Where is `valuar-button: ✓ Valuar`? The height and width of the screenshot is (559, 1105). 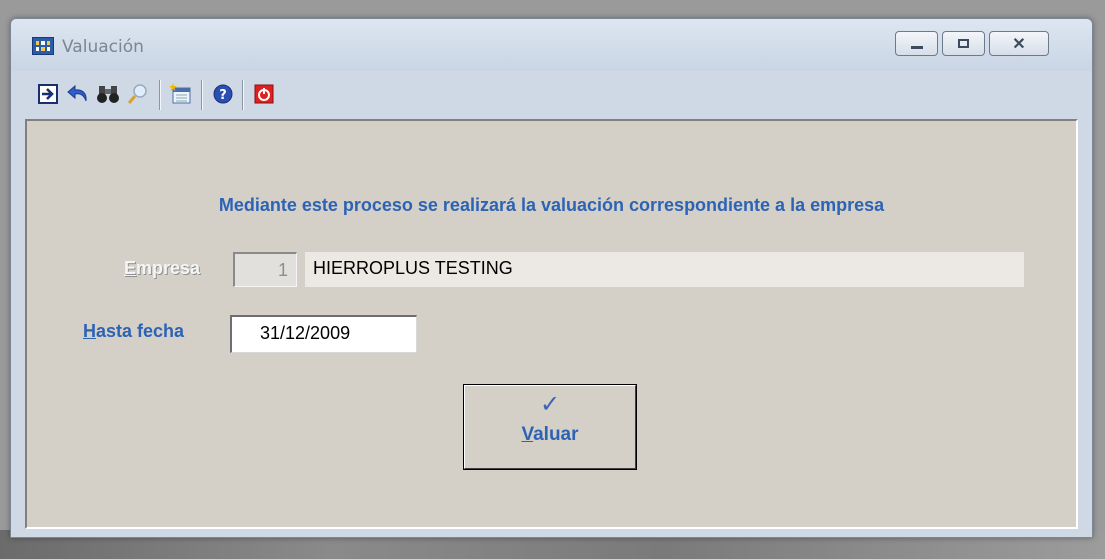
valuar-button: ✓ Valuar is located at coordinates (550, 427).